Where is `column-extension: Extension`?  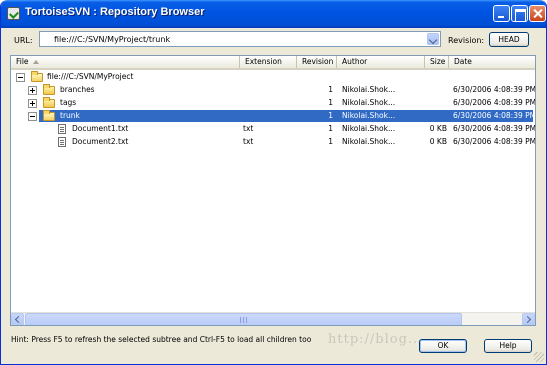
column-extension: Extension is located at coordinates (268, 62).